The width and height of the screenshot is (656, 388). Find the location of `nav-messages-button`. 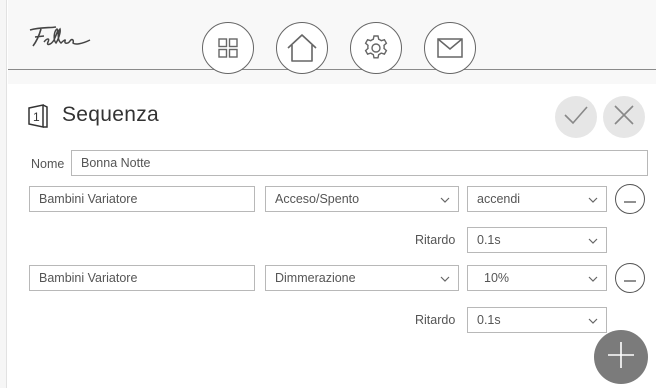

nav-messages-button is located at coordinates (450, 48).